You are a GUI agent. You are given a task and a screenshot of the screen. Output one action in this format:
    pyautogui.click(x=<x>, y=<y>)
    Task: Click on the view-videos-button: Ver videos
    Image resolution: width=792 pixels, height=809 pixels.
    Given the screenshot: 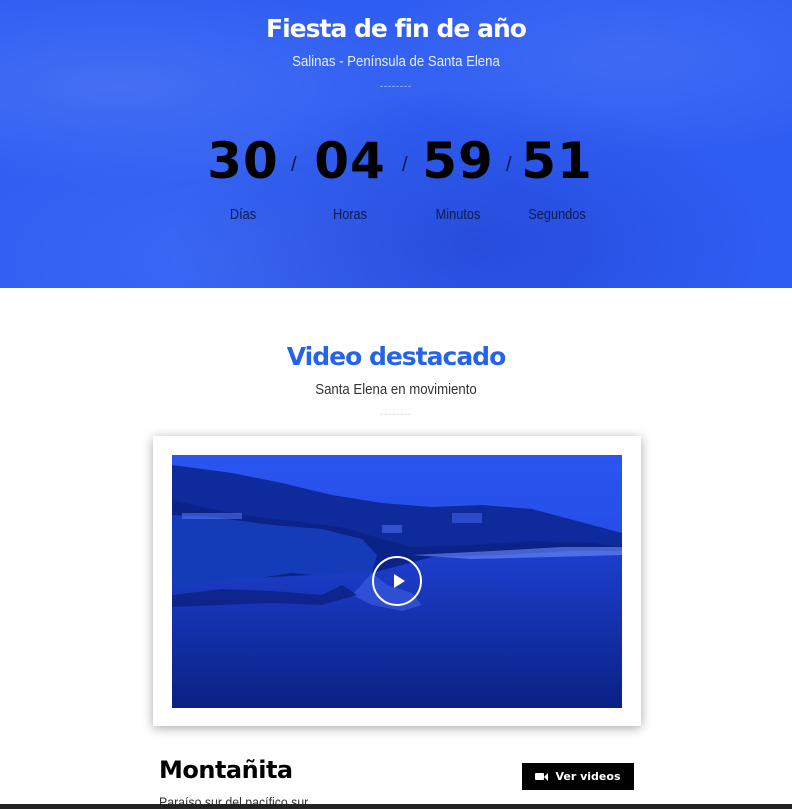 What is the action you would take?
    pyautogui.click(x=578, y=776)
    